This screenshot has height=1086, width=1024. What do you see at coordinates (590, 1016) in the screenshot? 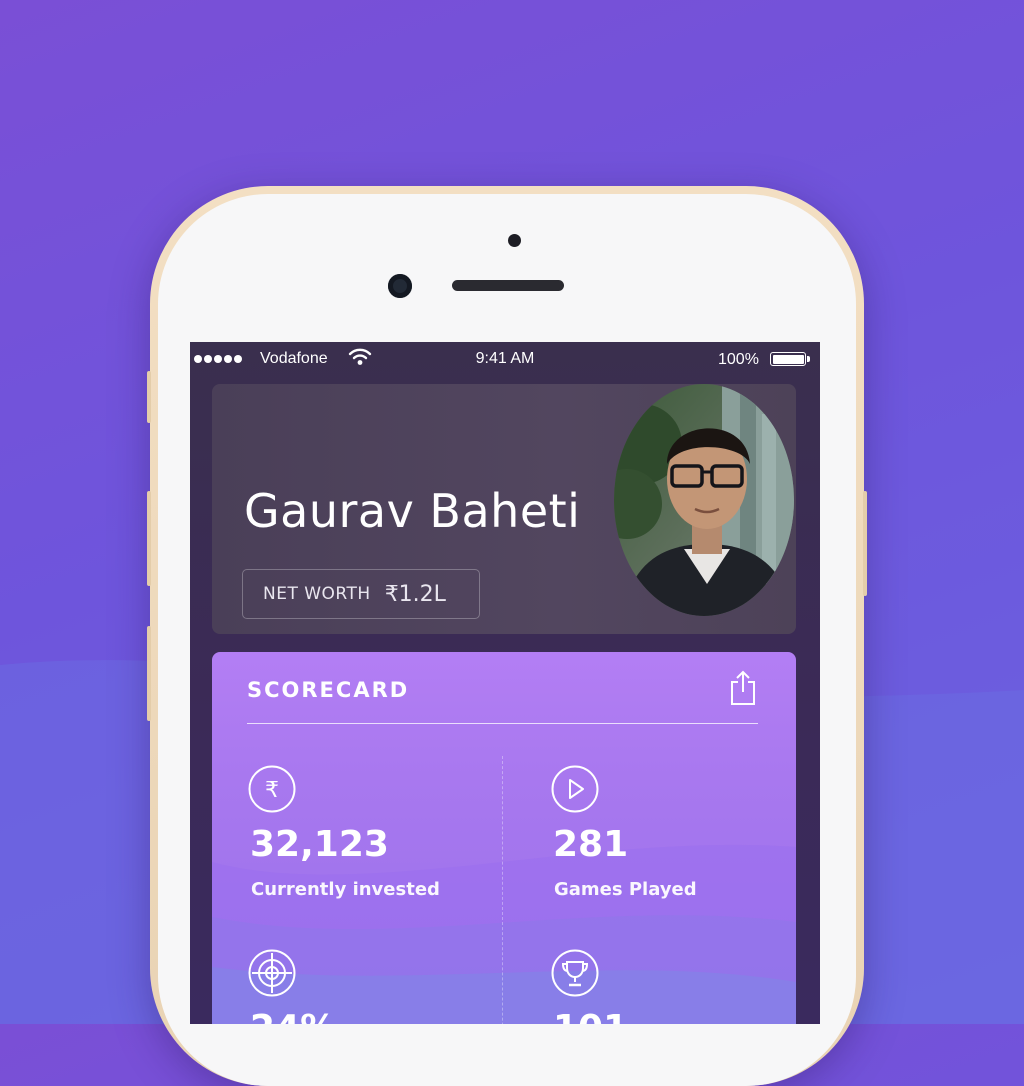
I see `stat-wins-value: 101` at bounding box center [590, 1016].